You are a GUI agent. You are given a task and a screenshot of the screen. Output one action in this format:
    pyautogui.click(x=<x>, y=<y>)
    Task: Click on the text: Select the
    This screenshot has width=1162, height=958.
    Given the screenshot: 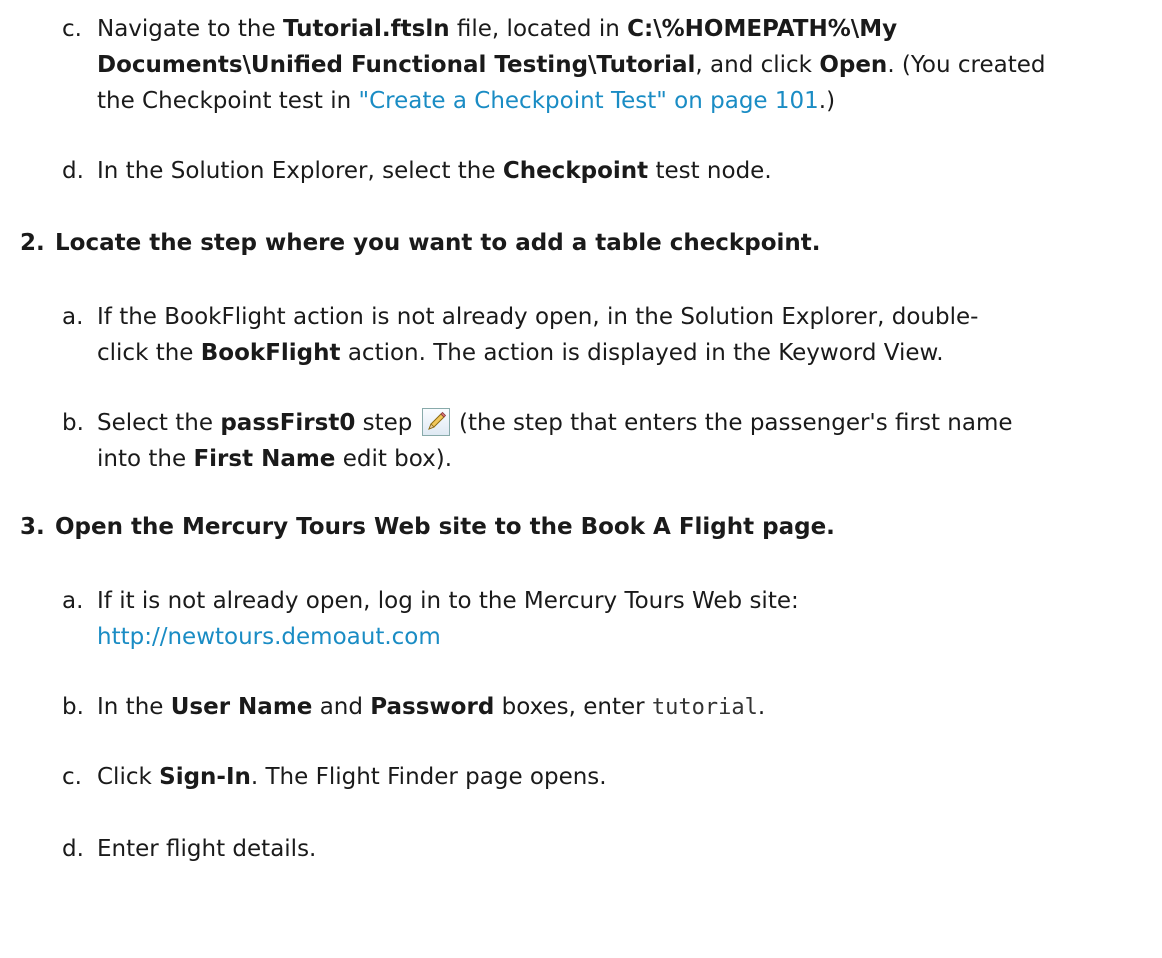 What is the action you would take?
    pyautogui.click(x=159, y=423)
    